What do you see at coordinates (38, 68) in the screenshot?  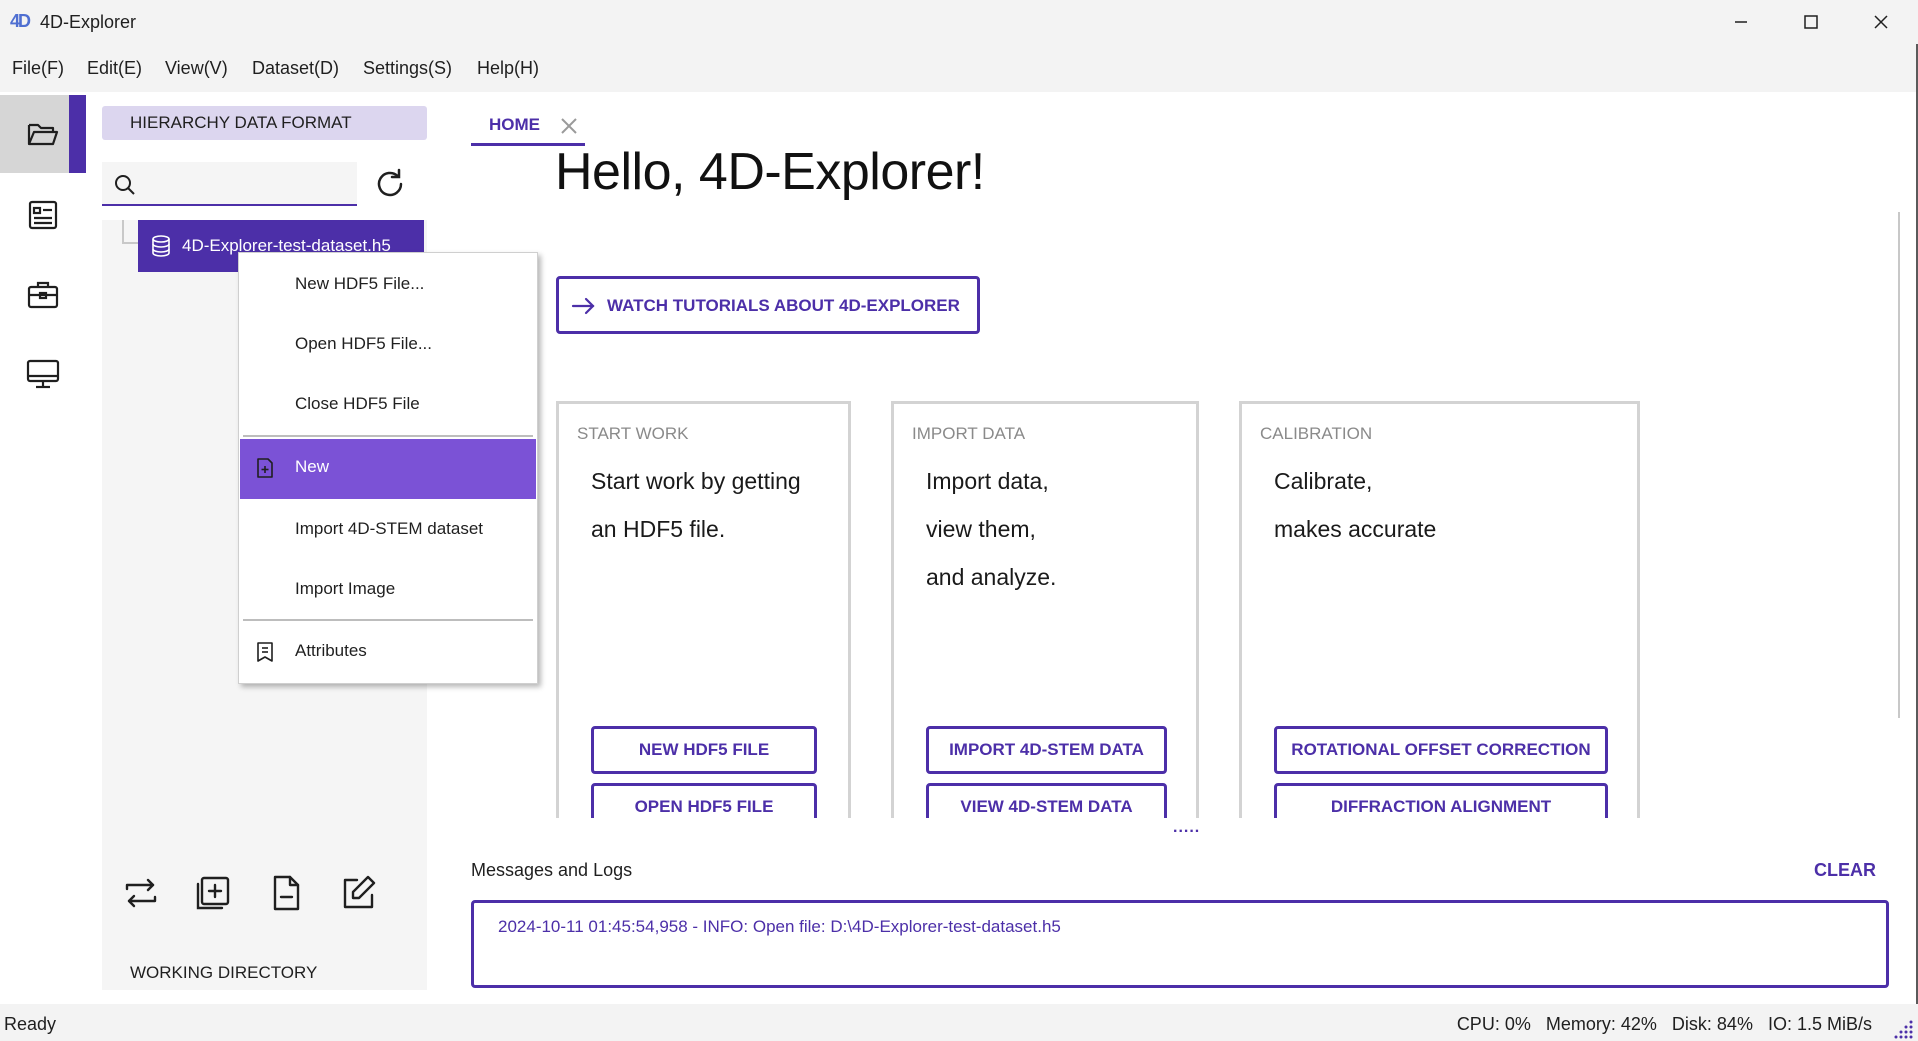 I see `menu-file: File(F)` at bounding box center [38, 68].